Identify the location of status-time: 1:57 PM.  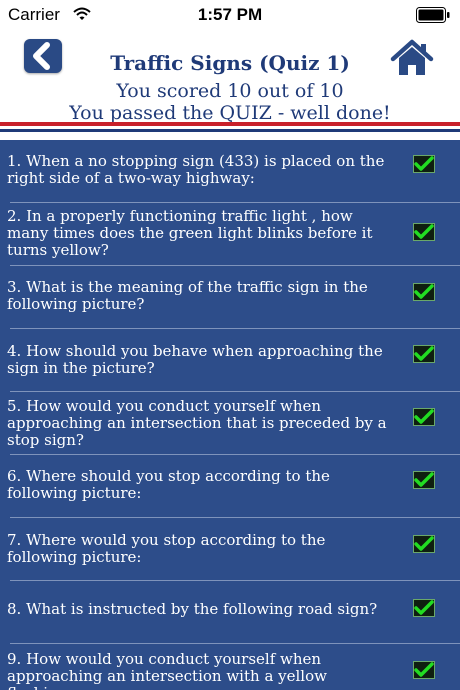
(230, 14).